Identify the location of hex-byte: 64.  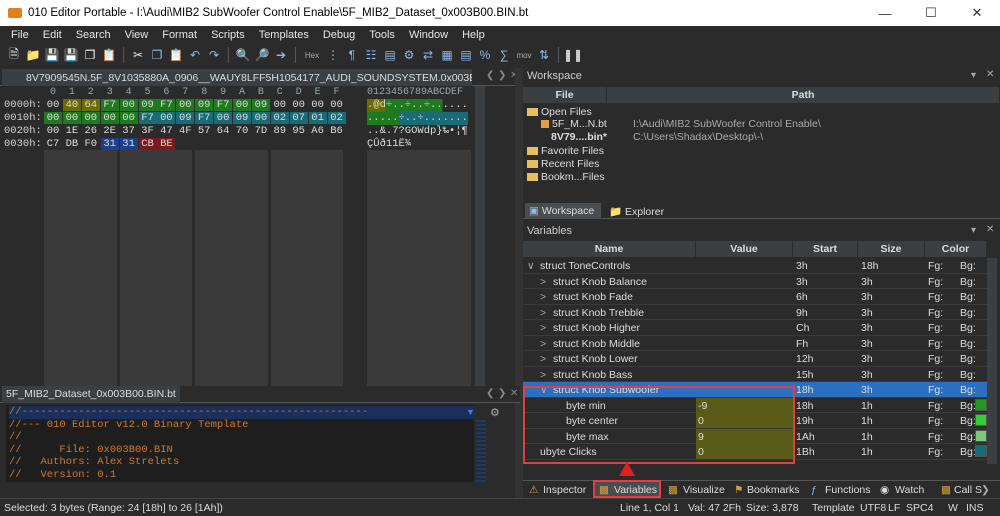
(90, 105).